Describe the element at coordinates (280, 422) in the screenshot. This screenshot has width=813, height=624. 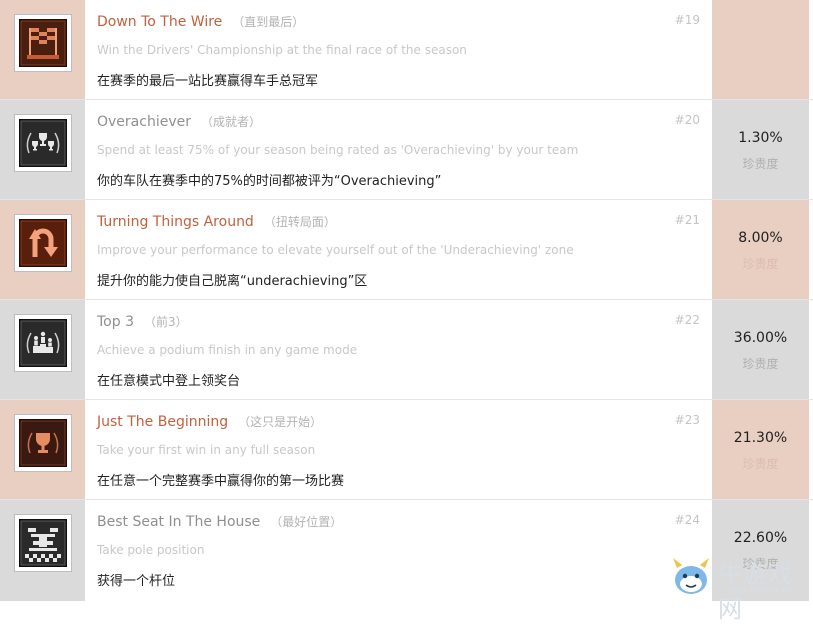
I see `achievement-name-cn: （这只是开始）` at that location.